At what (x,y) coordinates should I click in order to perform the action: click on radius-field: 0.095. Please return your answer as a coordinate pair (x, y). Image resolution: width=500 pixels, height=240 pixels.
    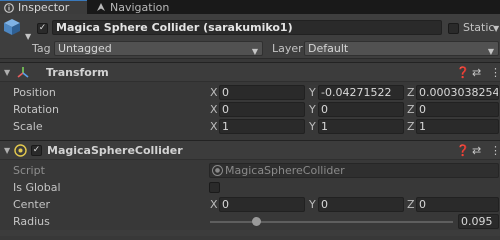
    Looking at the image, I should click on (478, 221).